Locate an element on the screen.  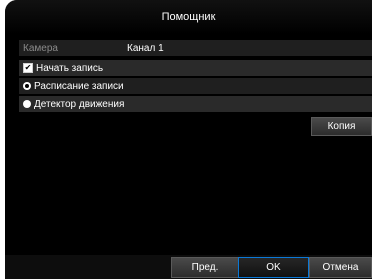
camera-row: Камера Канал 1 is located at coordinates (195, 48).